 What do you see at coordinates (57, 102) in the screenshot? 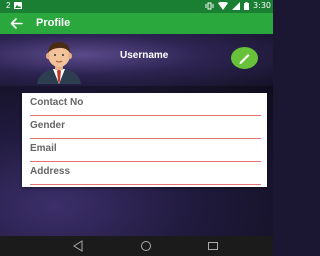
I see `contact-label: Contact No` at bounding box center [57, 102].